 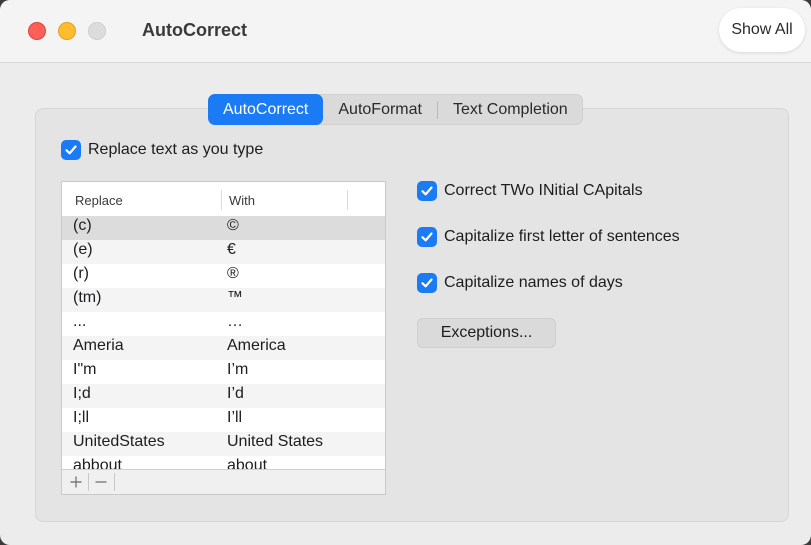 What do you see at coordinates (247, 463) in the screenshot?
I see `with-cell: about` at bounding box center [247, 463].